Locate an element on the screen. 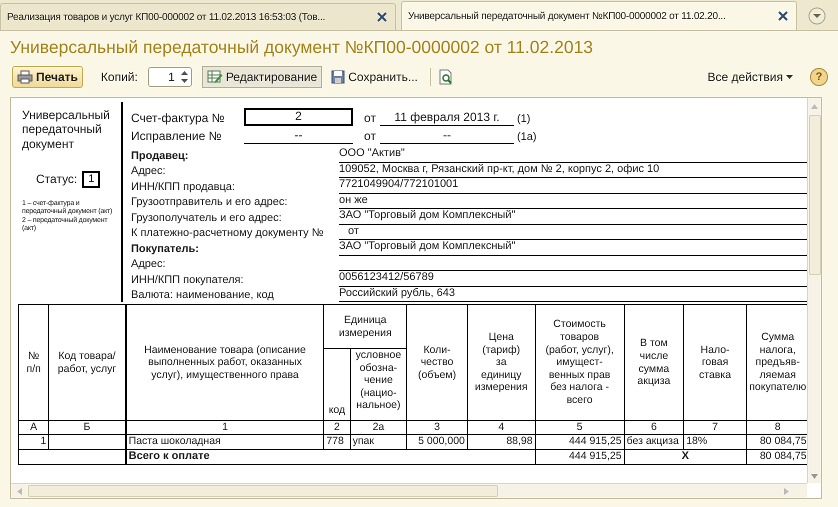  field-label: Грузоотправитель и его адрес: is located at coordinates (209, 202).